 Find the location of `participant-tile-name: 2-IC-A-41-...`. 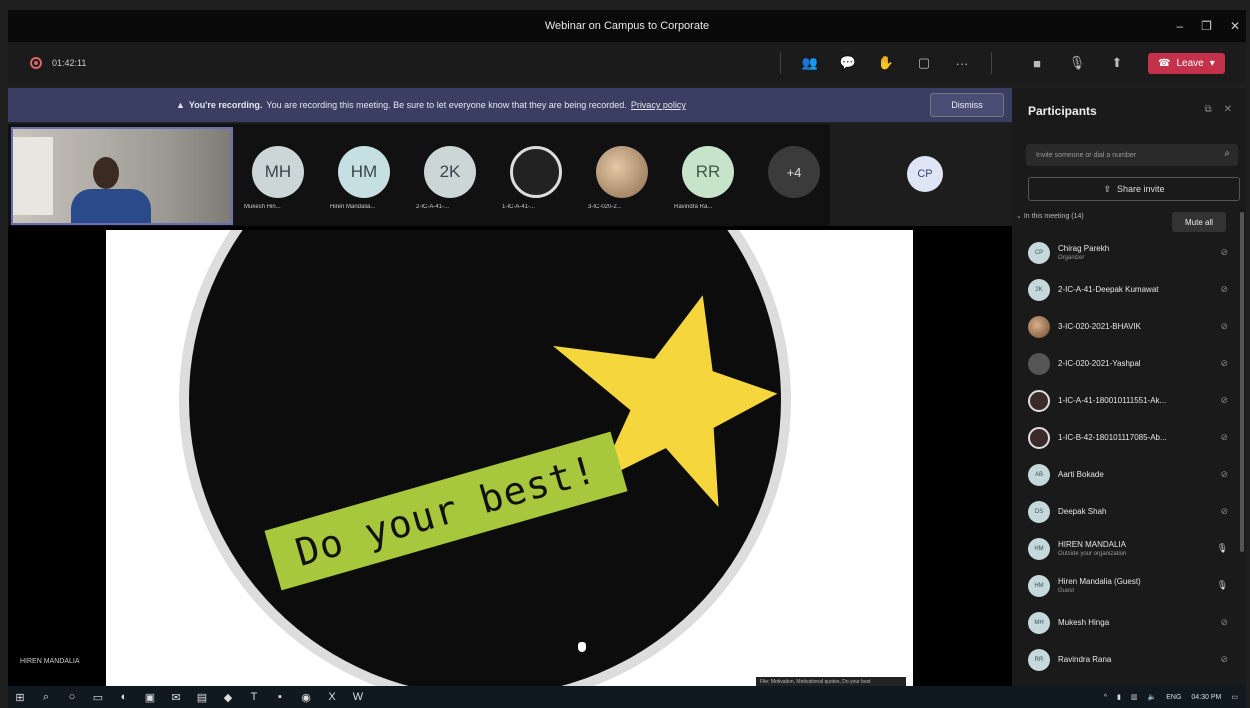

participant-tile-name: 2-IC-A-41-... is located at coordinates (433, 207).